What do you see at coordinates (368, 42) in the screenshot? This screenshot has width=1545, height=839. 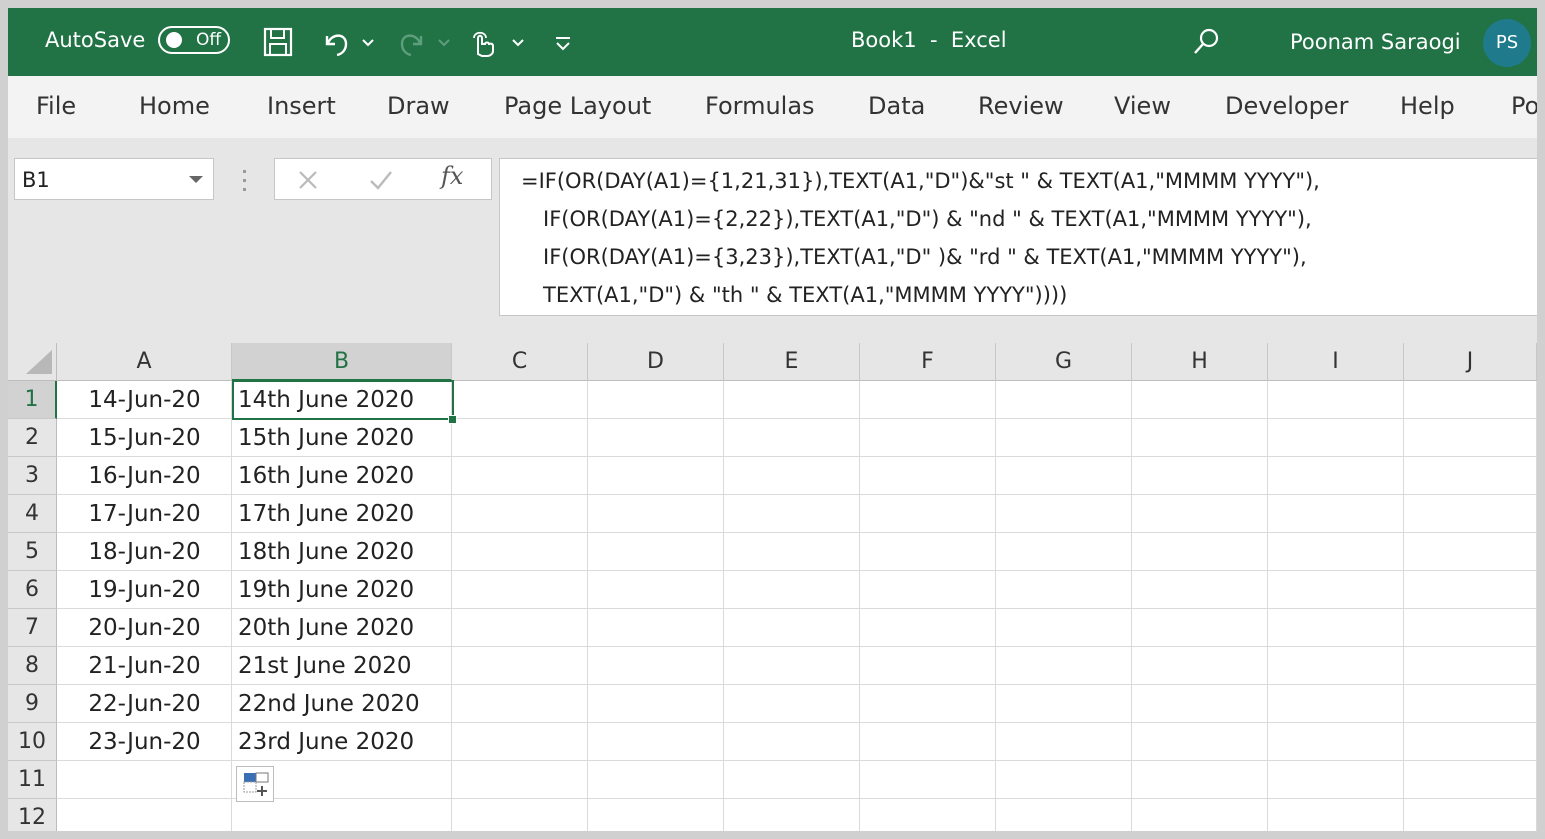 I see `undo-dropdown-icon` at bounding box center [368, 42].